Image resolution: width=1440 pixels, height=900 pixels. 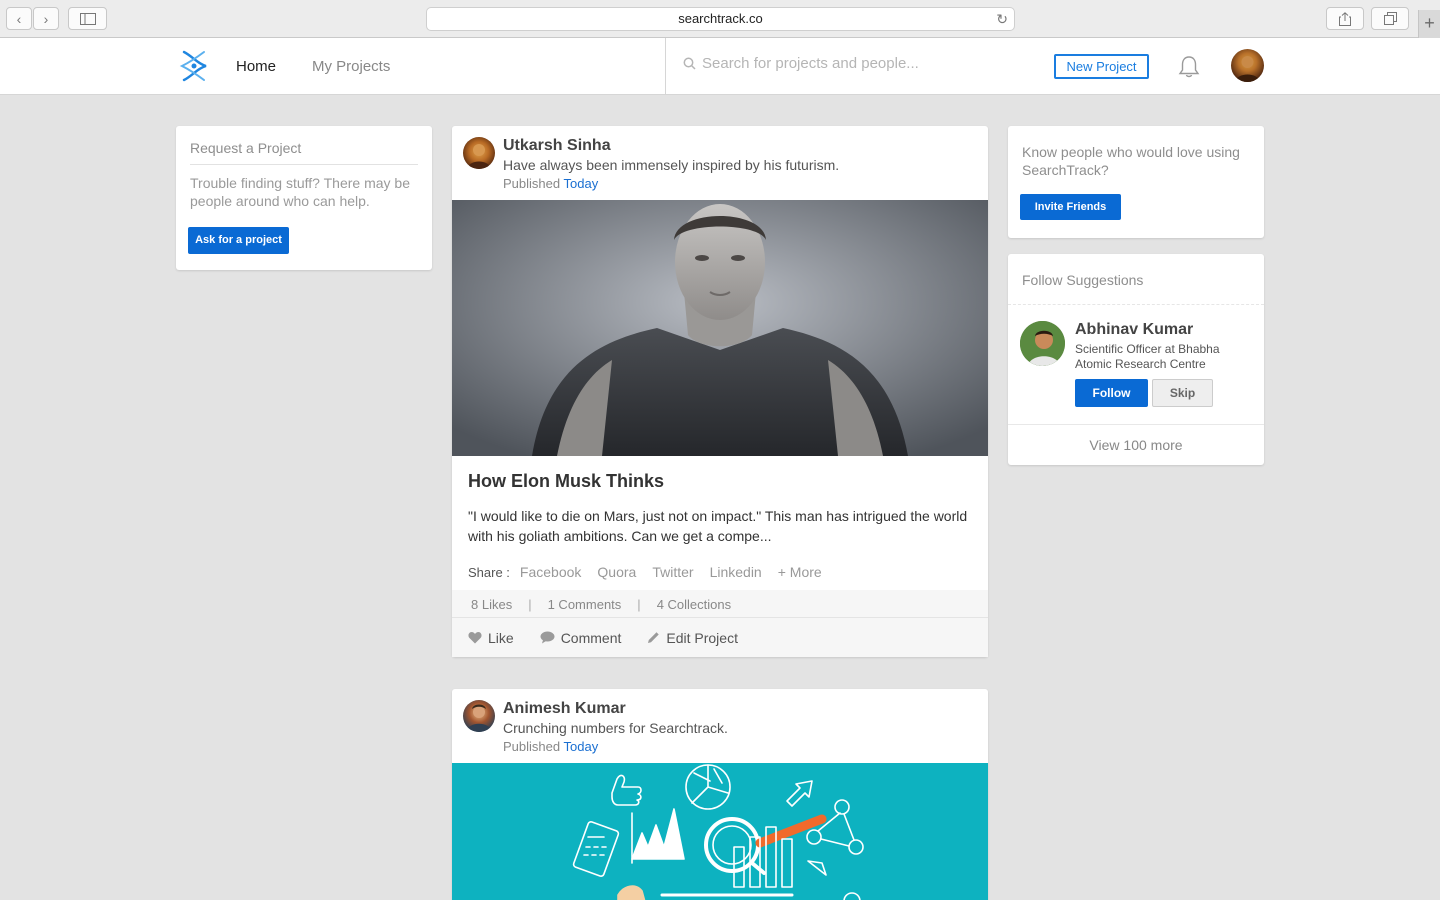 I want to click on suggestion-avatar, so click(x=1042, y=343).